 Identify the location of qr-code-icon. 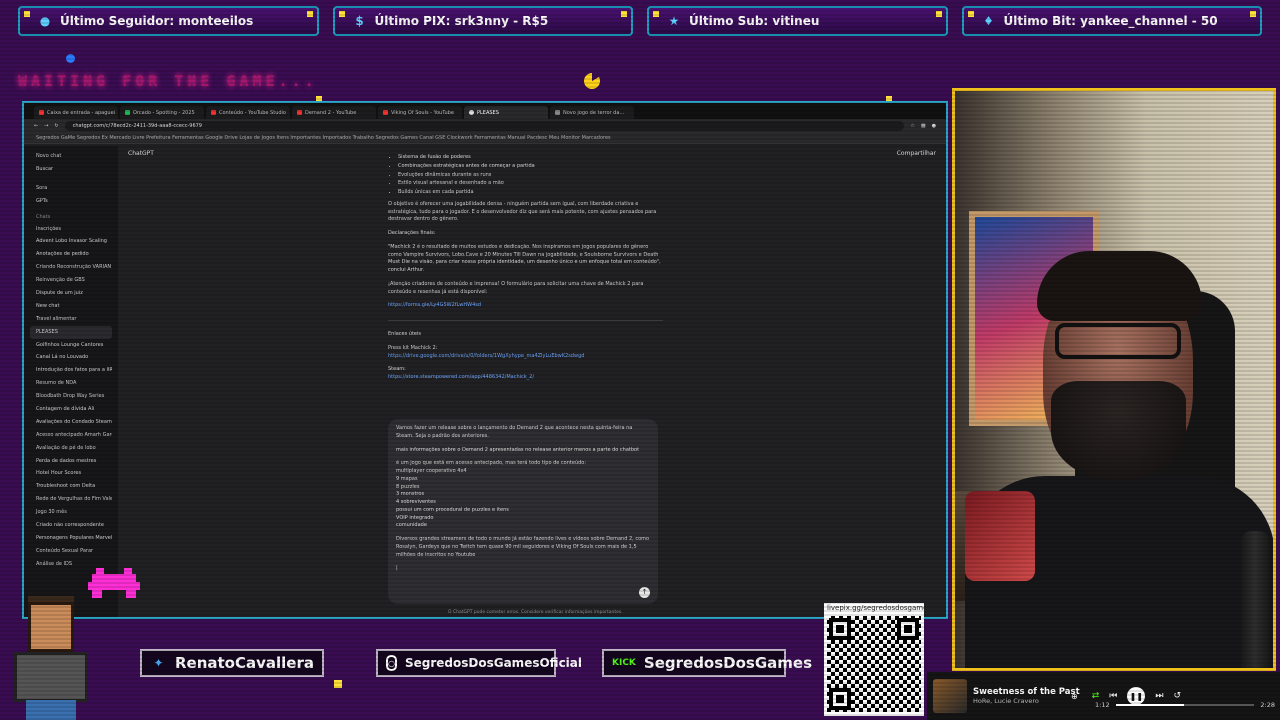
(874, 664).